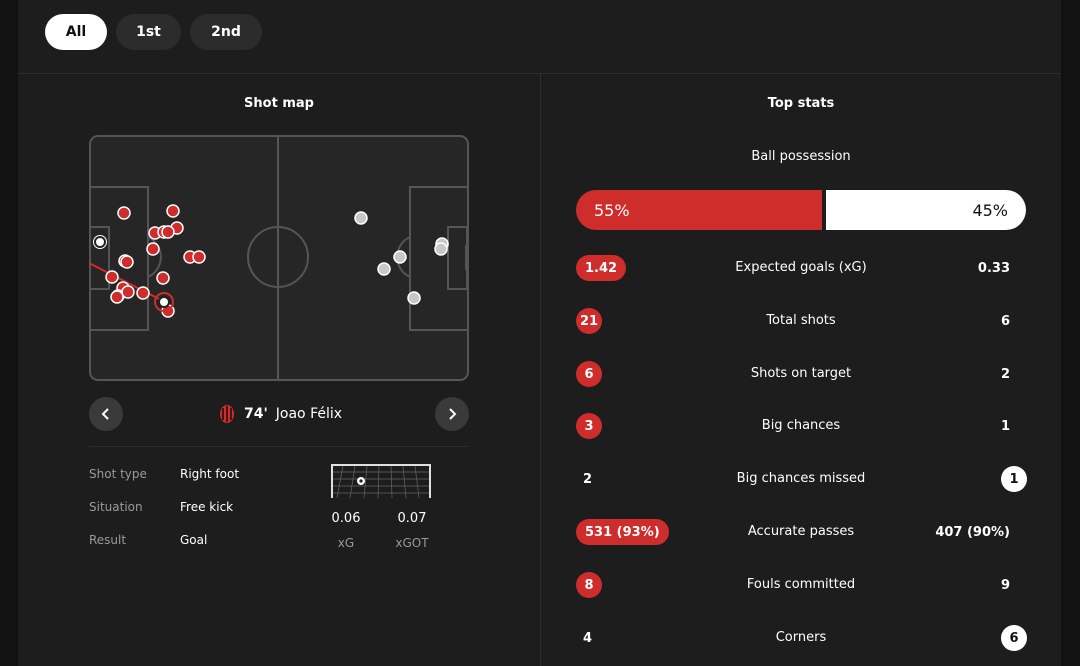 This screenshot has height=666, width=1080. I want to click on next-shot-button, so click(452, 414).